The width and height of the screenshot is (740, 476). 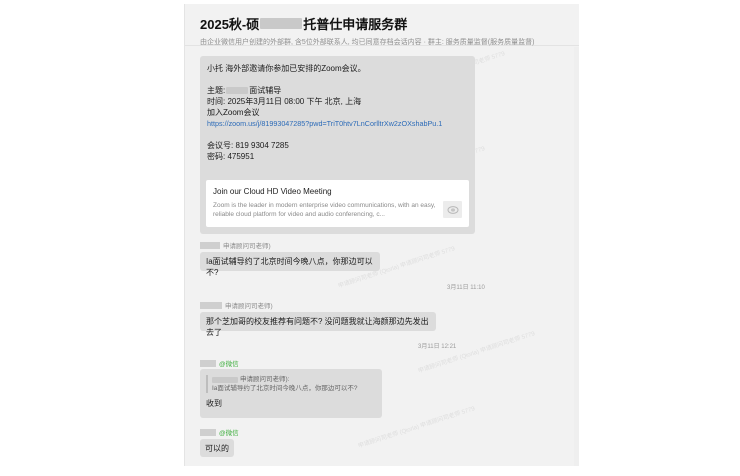 I want to click on join-label: 加入Zoom会议, so click(x=233, y=112).